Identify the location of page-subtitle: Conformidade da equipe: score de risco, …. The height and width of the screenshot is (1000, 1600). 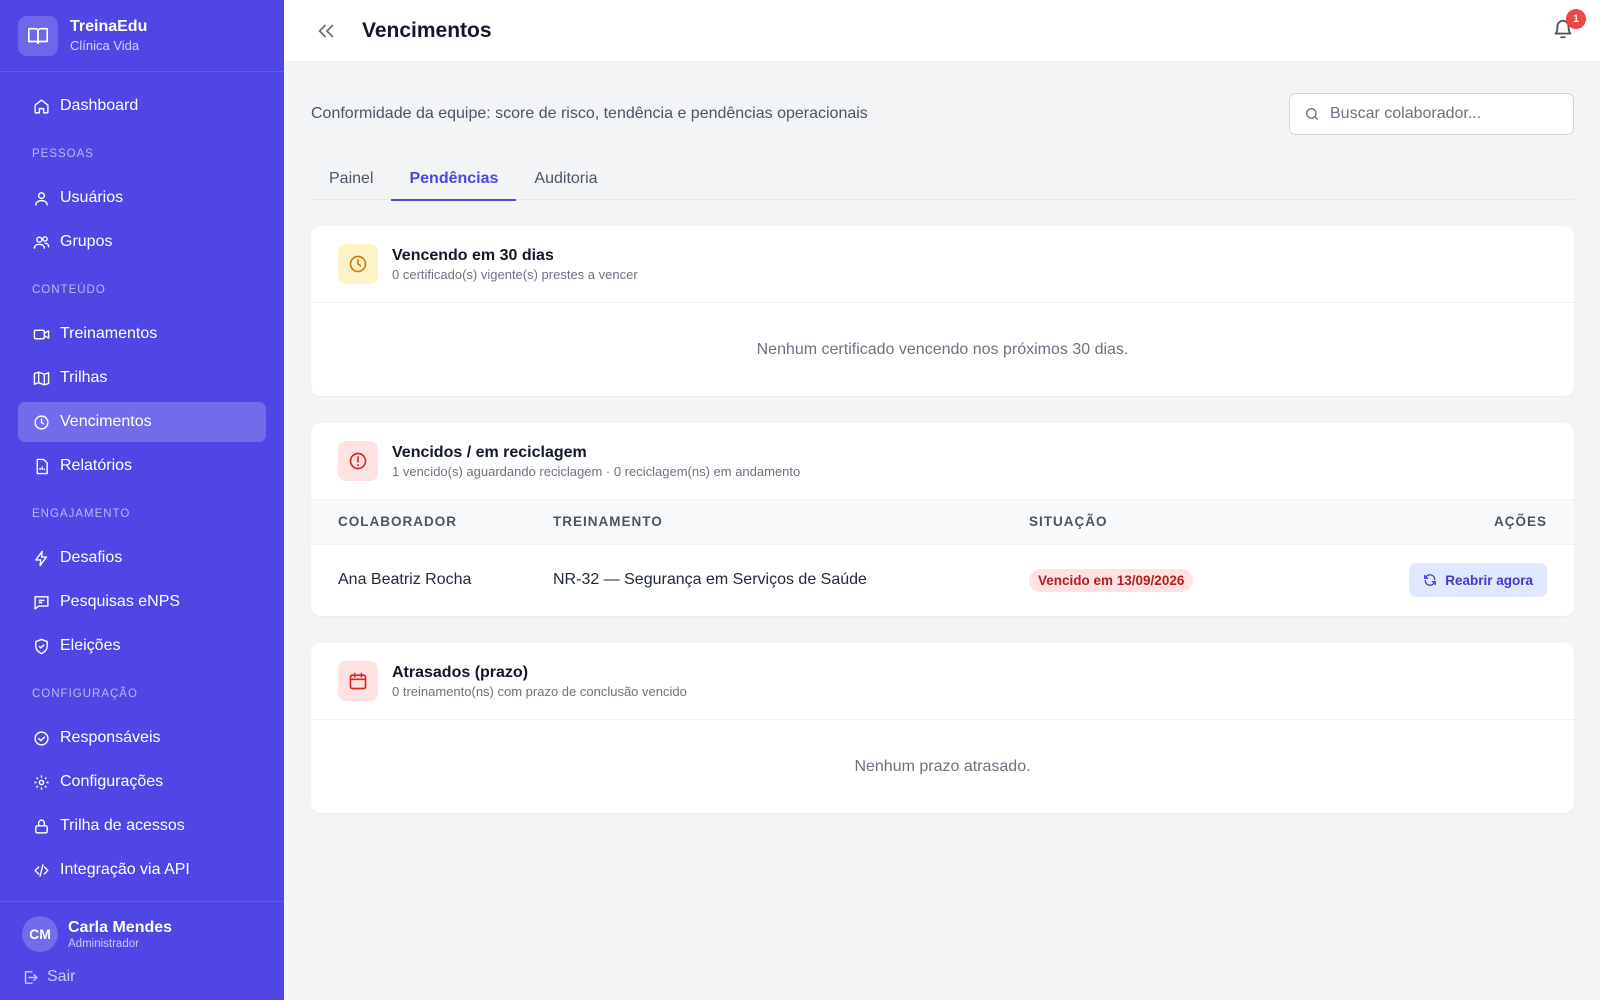
(589, 113).